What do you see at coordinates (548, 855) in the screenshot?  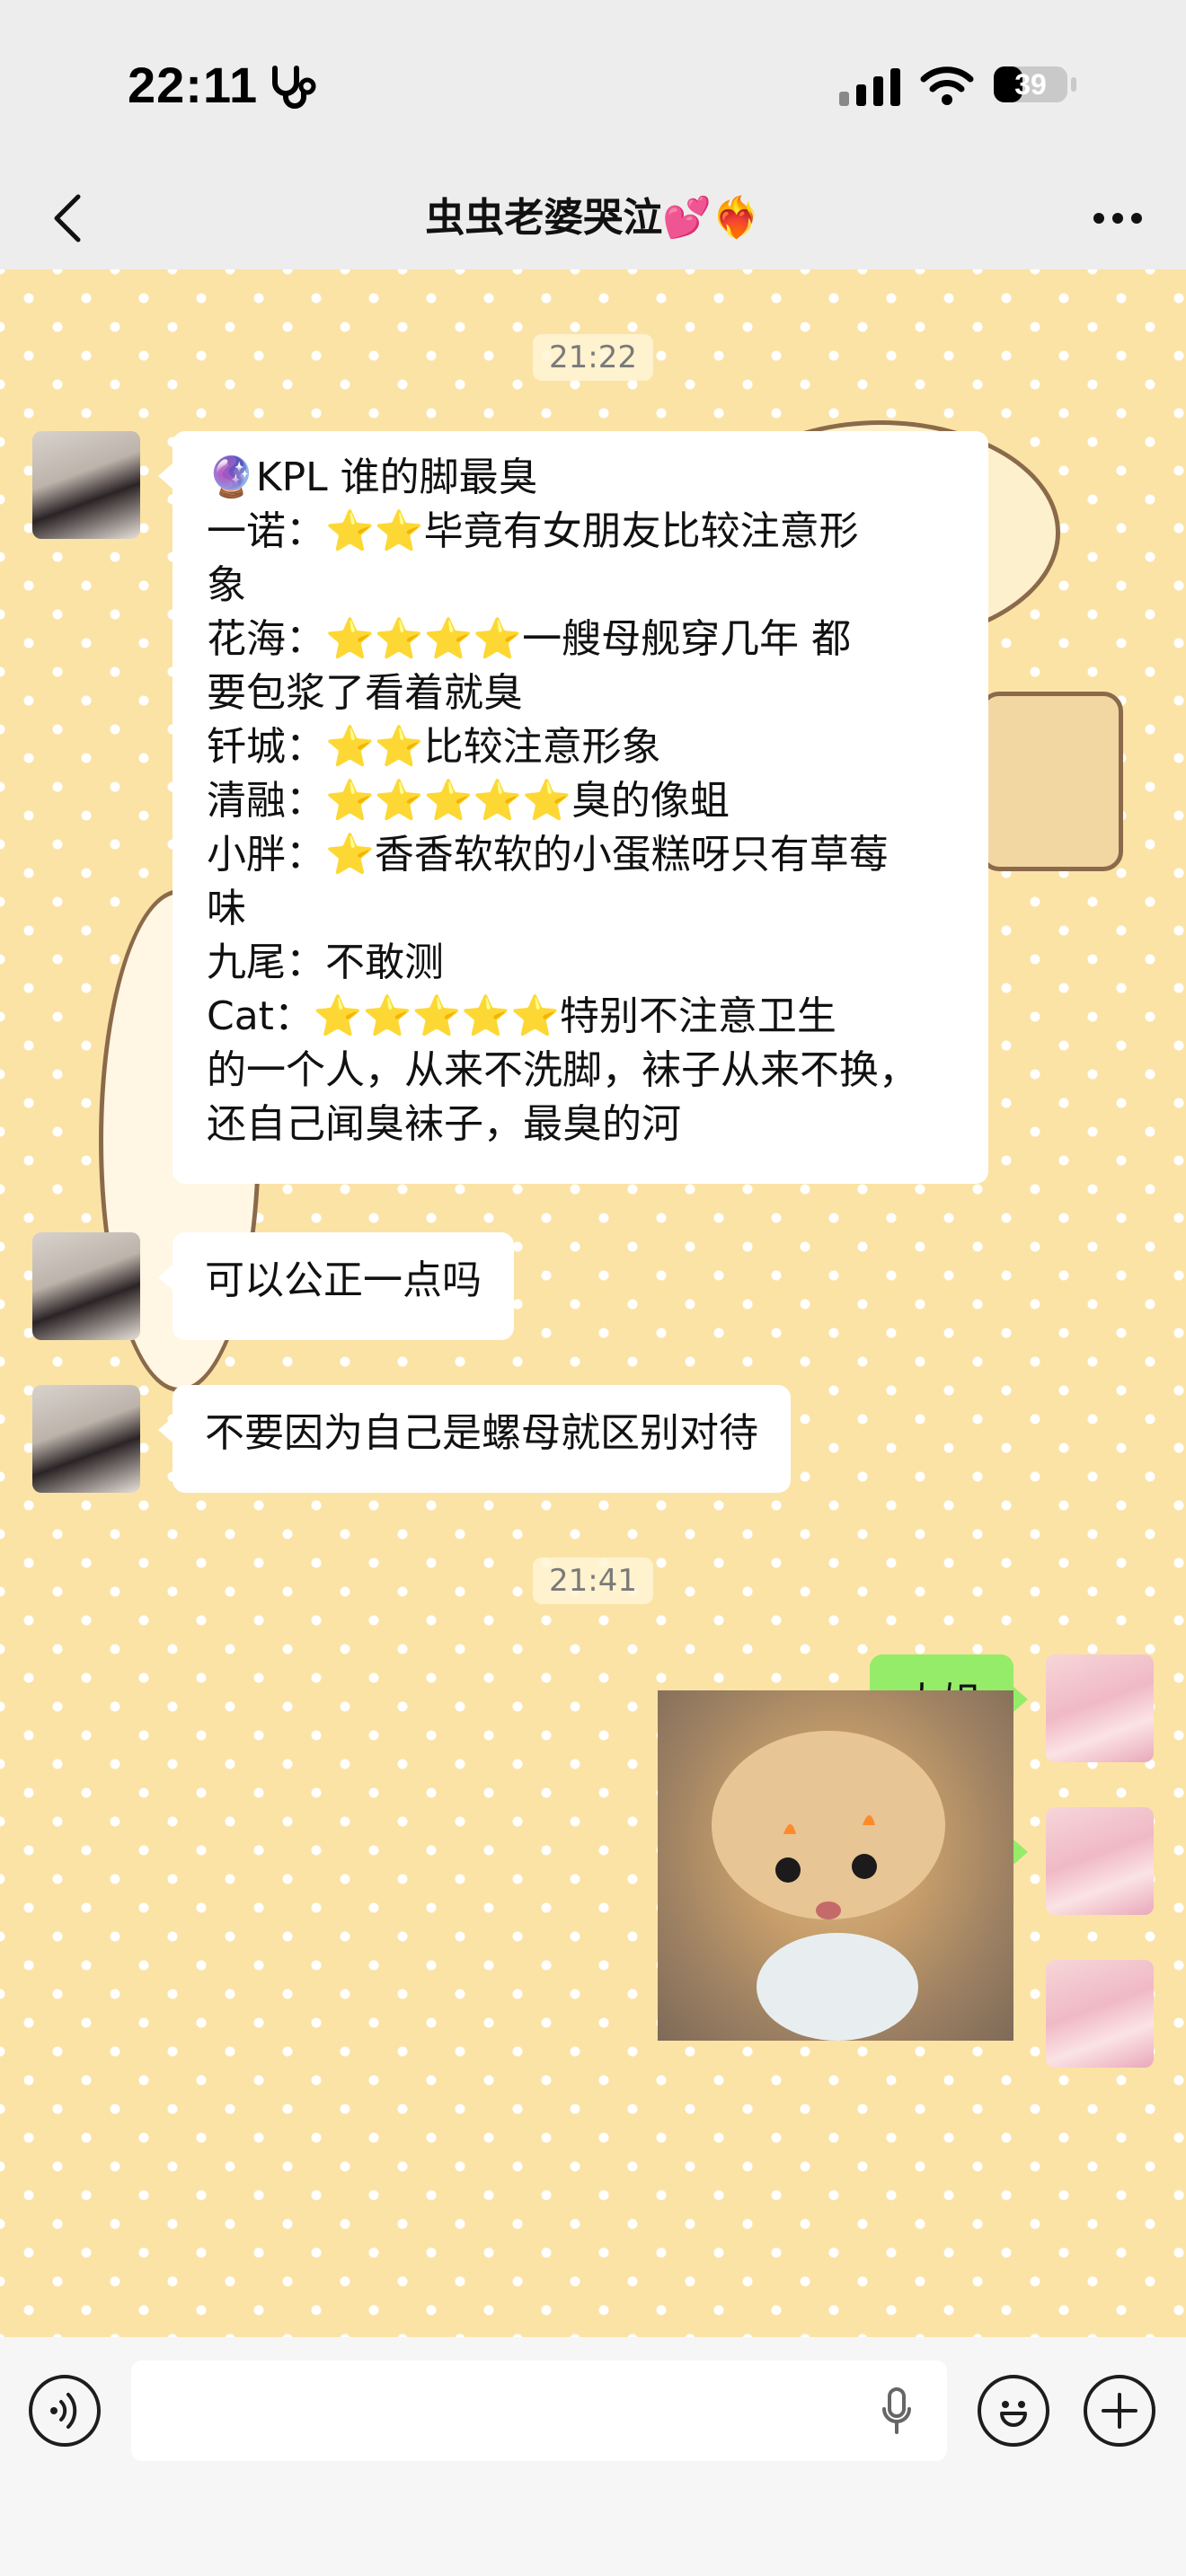 I see `message-line: 小胖：⭐香香软软的小蛋糕呀只有草莓` at bounding box center [548, 855].